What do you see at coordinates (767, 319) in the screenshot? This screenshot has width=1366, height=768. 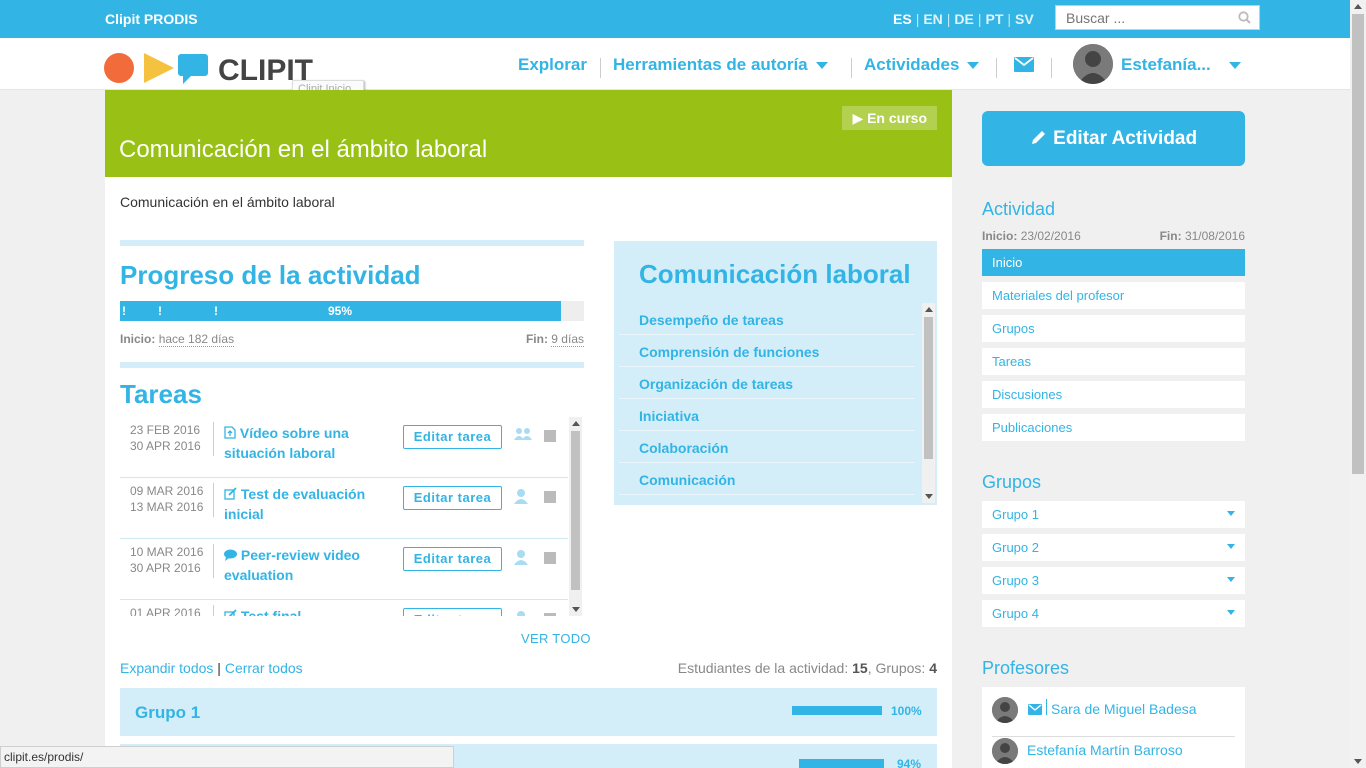 I see `competence-item: Desempeño de tareas` at bounding box center [767, 319].